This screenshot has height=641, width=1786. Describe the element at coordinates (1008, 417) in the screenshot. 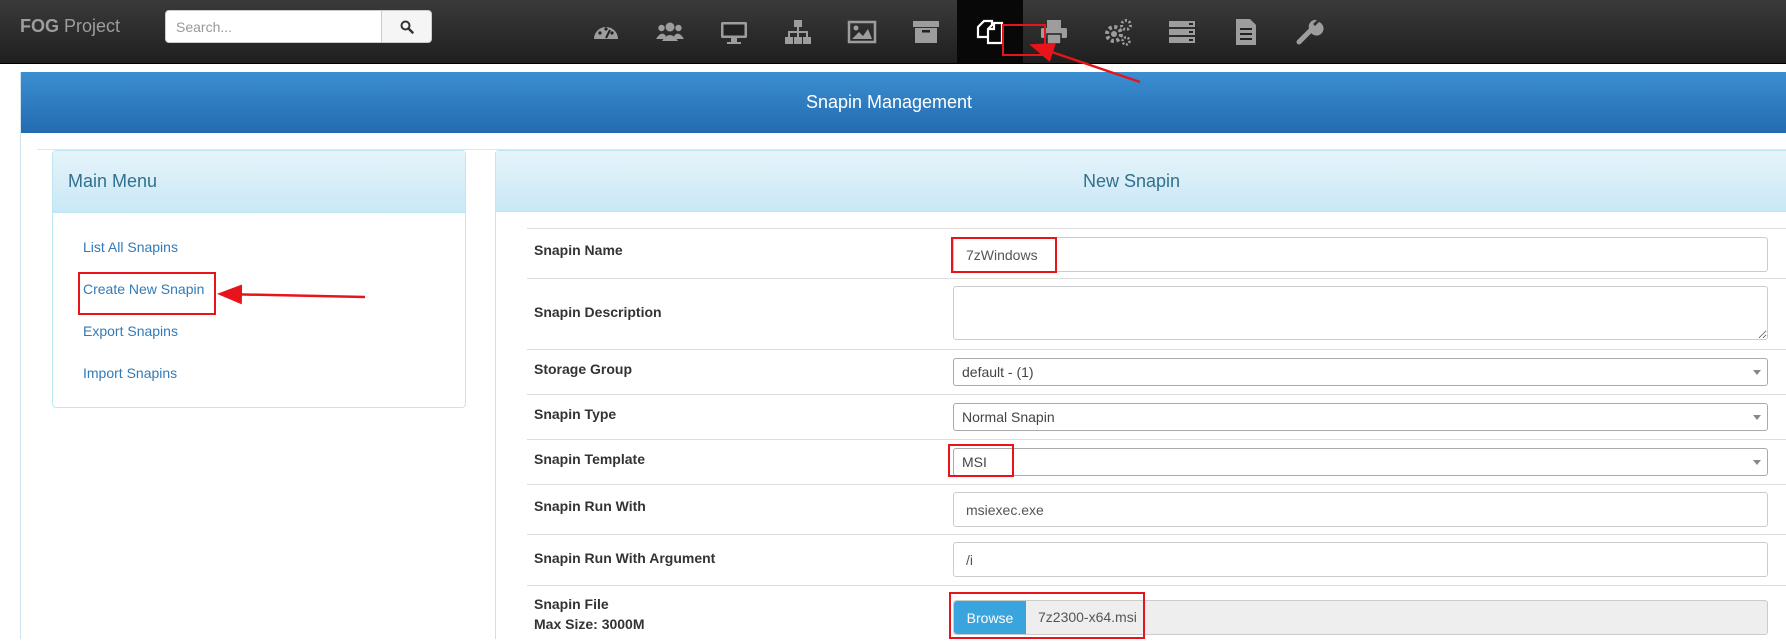

I see `snapin-type-value: Normal Snapin` at that location.